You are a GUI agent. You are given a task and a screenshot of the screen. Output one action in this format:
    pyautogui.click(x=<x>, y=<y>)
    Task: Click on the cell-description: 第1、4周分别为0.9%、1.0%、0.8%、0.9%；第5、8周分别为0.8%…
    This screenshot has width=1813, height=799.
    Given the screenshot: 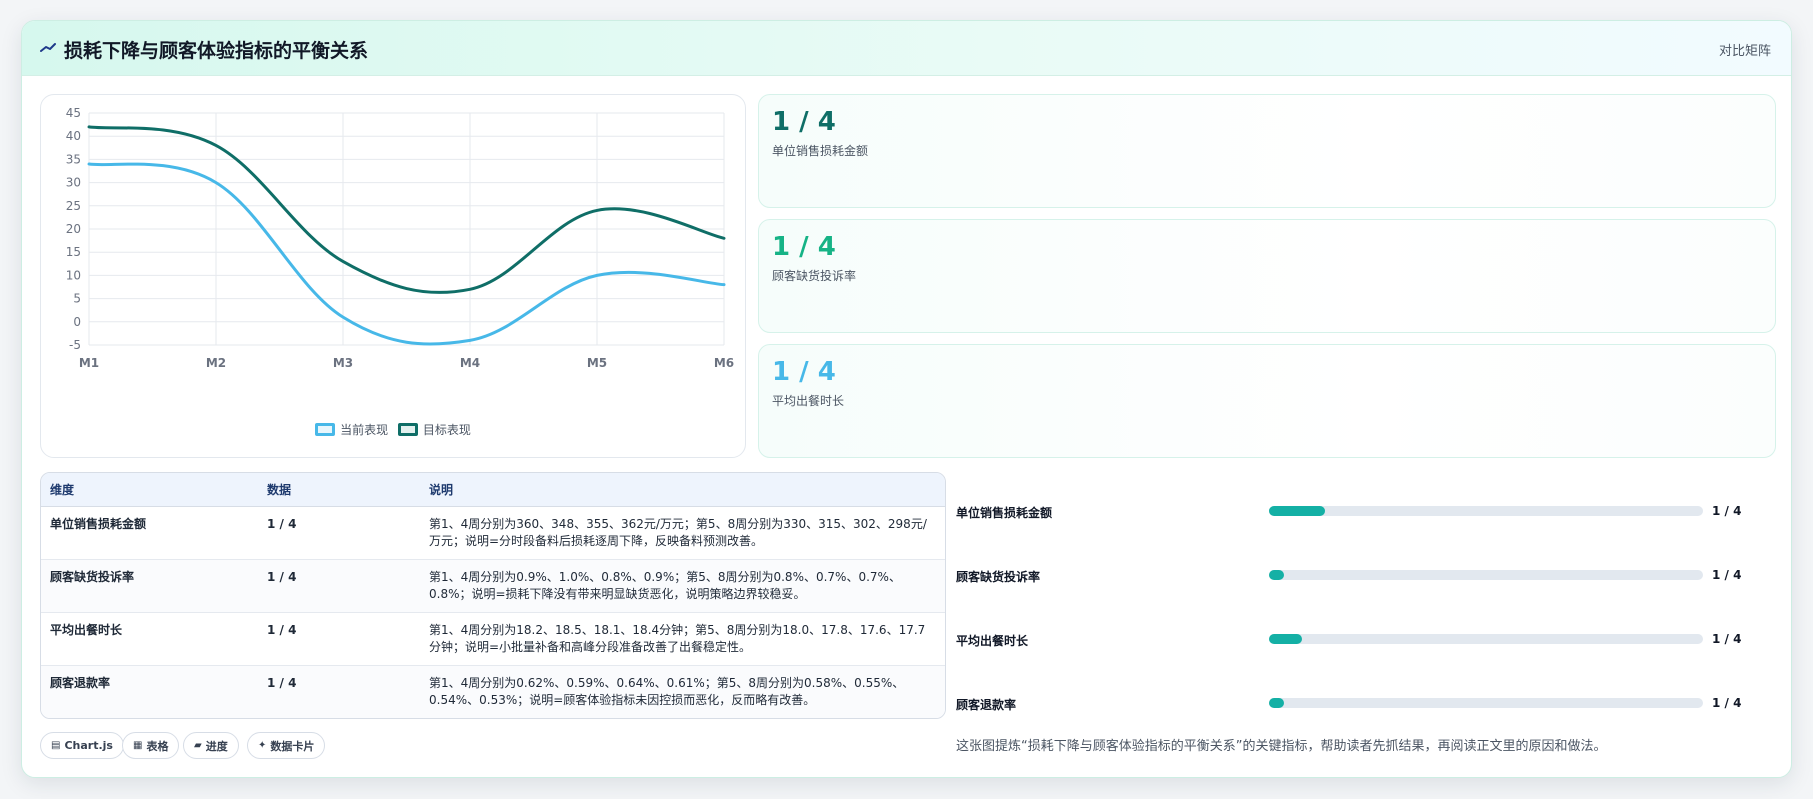 What is the action you would take?
    pyautogui.click(x=682, y=586)
    